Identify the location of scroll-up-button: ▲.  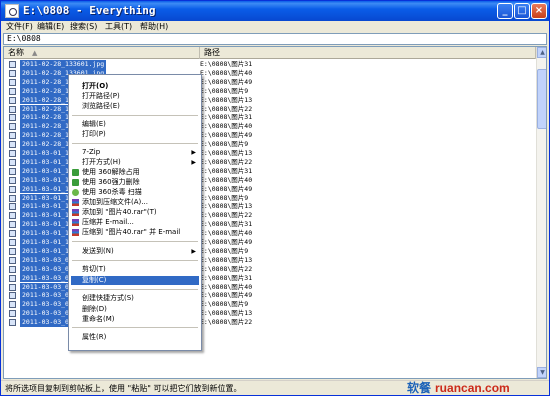
(541, 52).